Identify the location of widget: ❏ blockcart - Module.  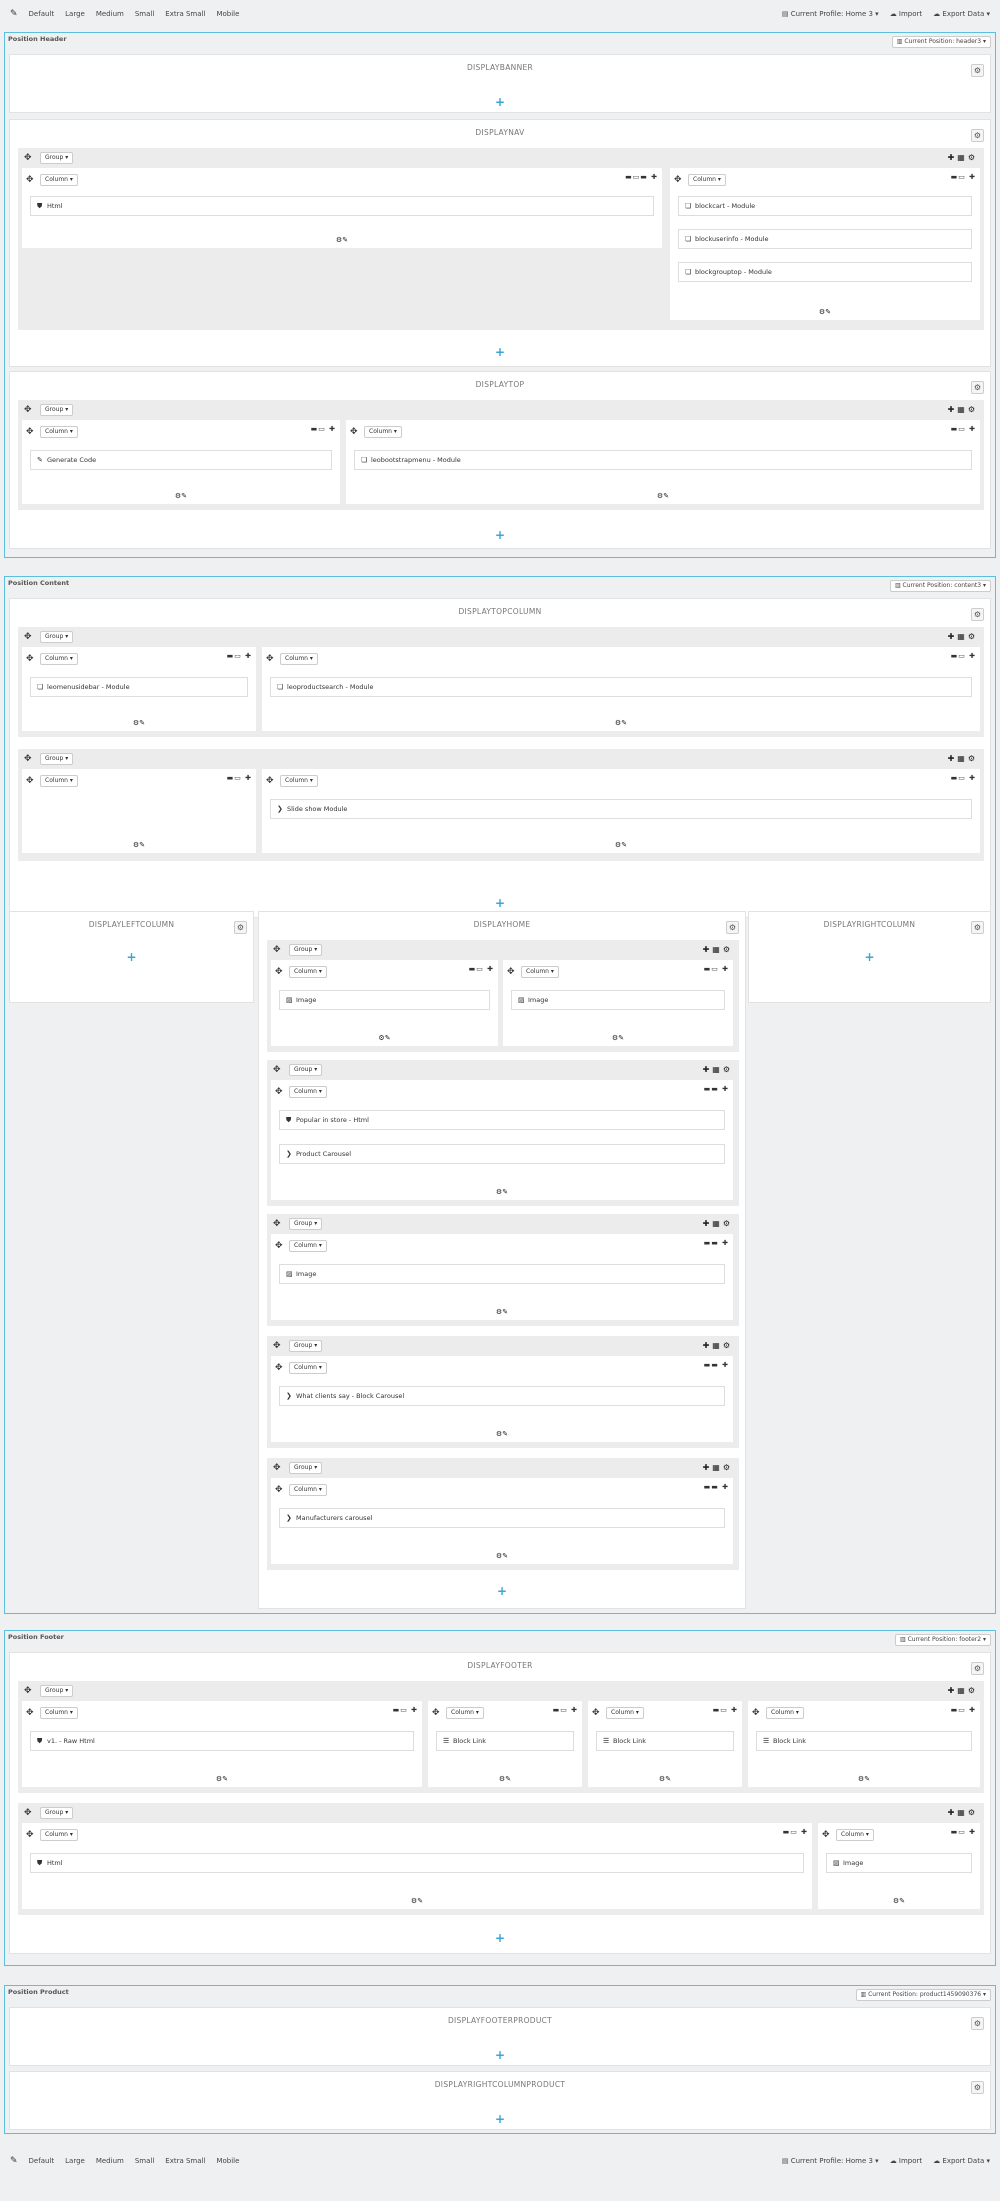
(825, 206).